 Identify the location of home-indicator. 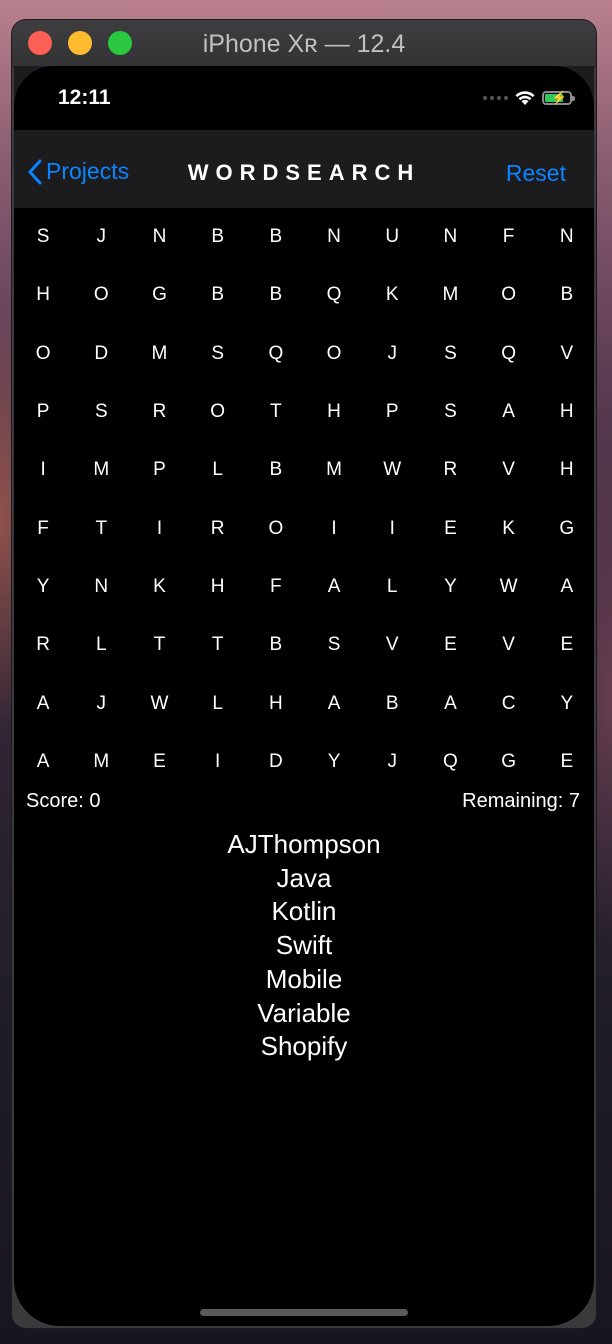
(304, 1312).